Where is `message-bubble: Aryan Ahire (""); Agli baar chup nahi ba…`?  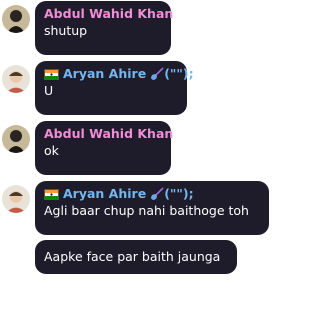
message-bubble: Aryan Ahire (""); Agli baar chup nahi ba… is located at coordinates (152, 208).